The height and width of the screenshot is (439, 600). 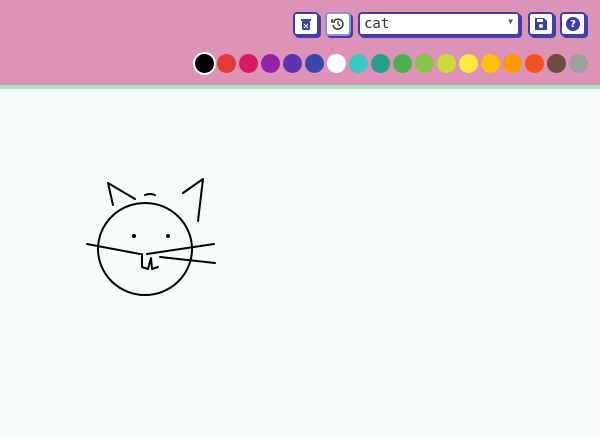 I want to click on trash-icon, so click(x=306, y=24).